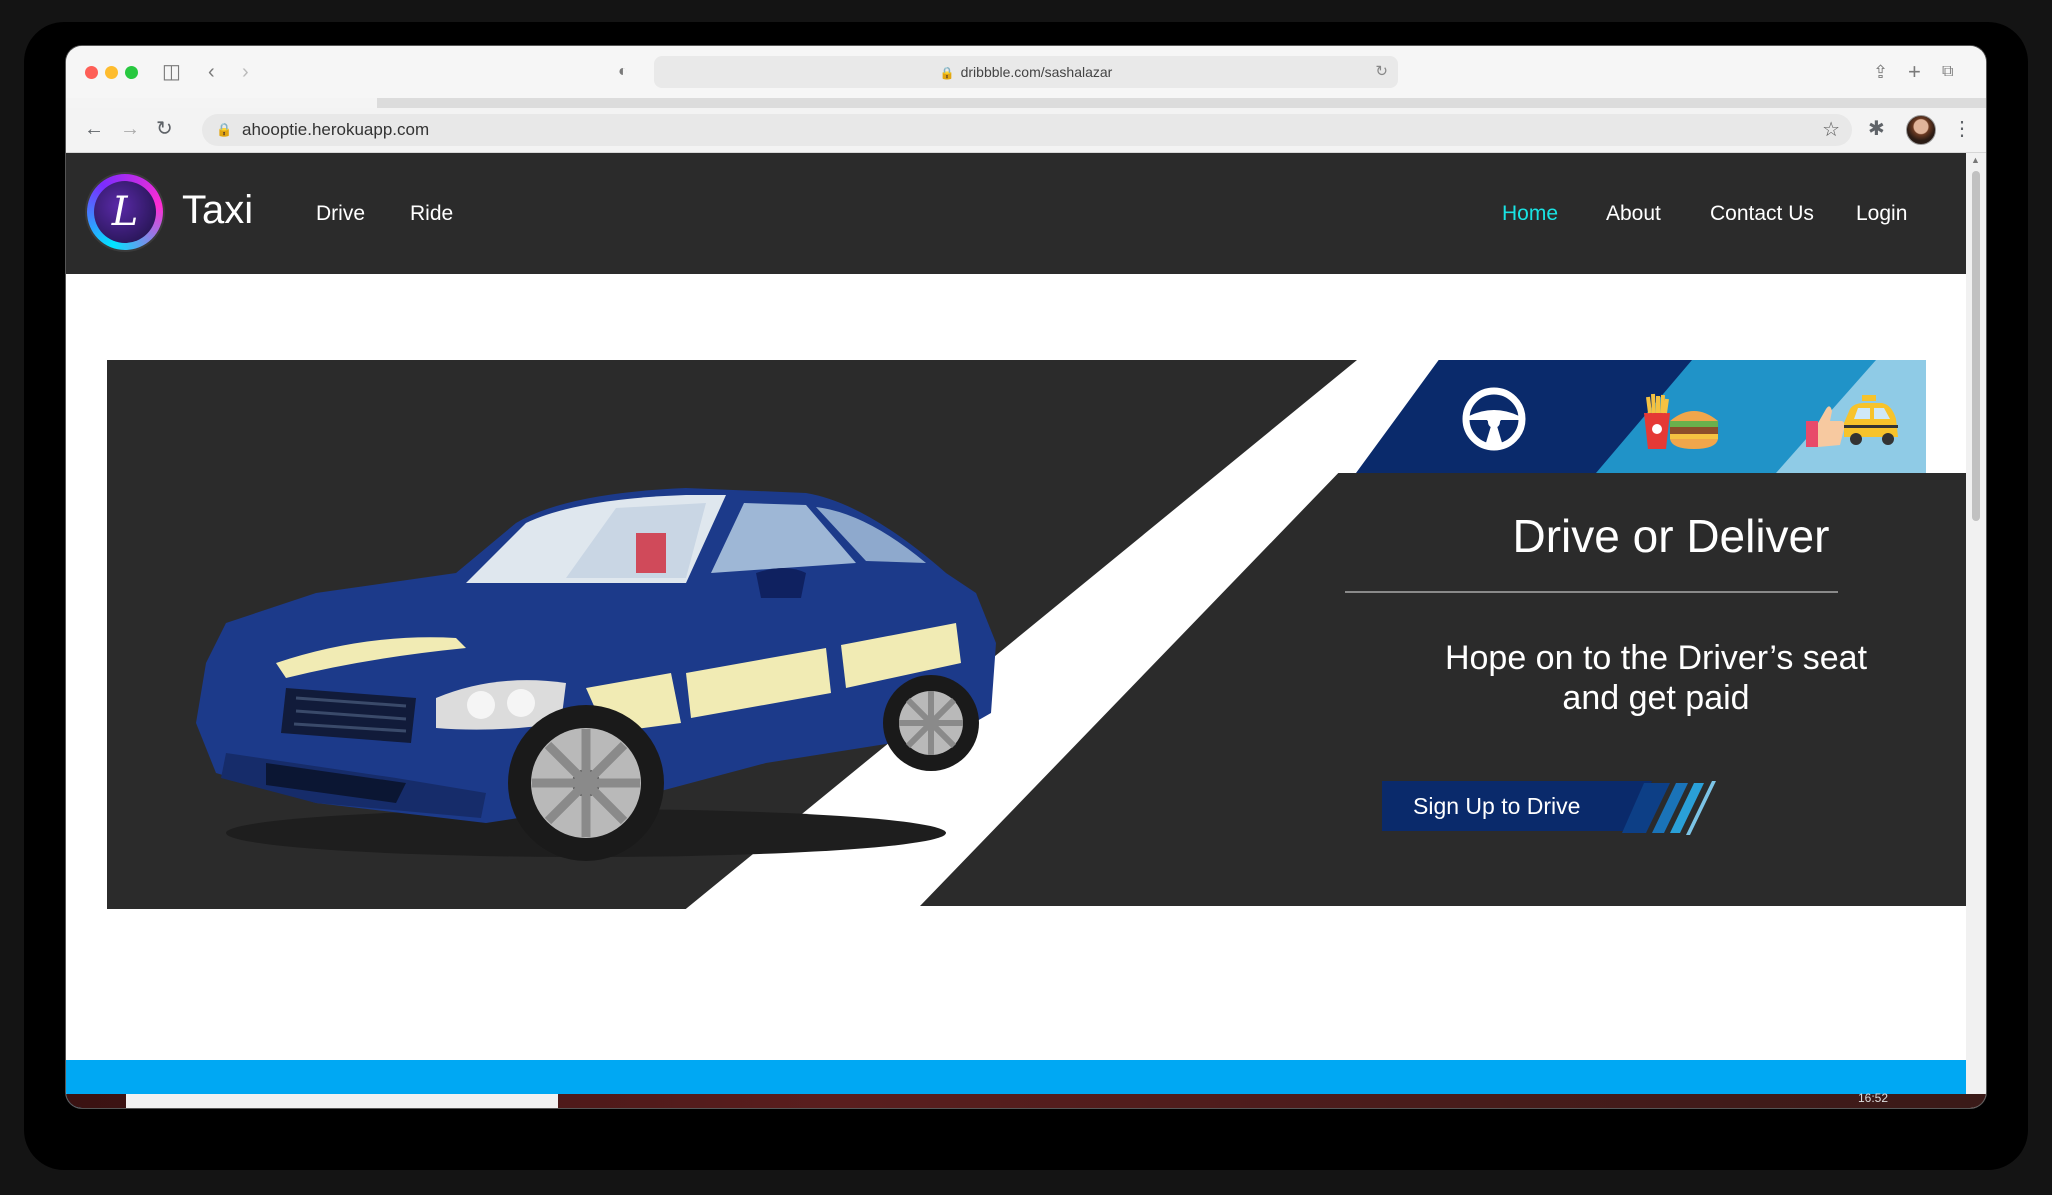 The image size is (2052, 1195). I want to click on safari-address-bar: 🔒 dribbble.com/sashalazar ↻, so click(1026, 72).